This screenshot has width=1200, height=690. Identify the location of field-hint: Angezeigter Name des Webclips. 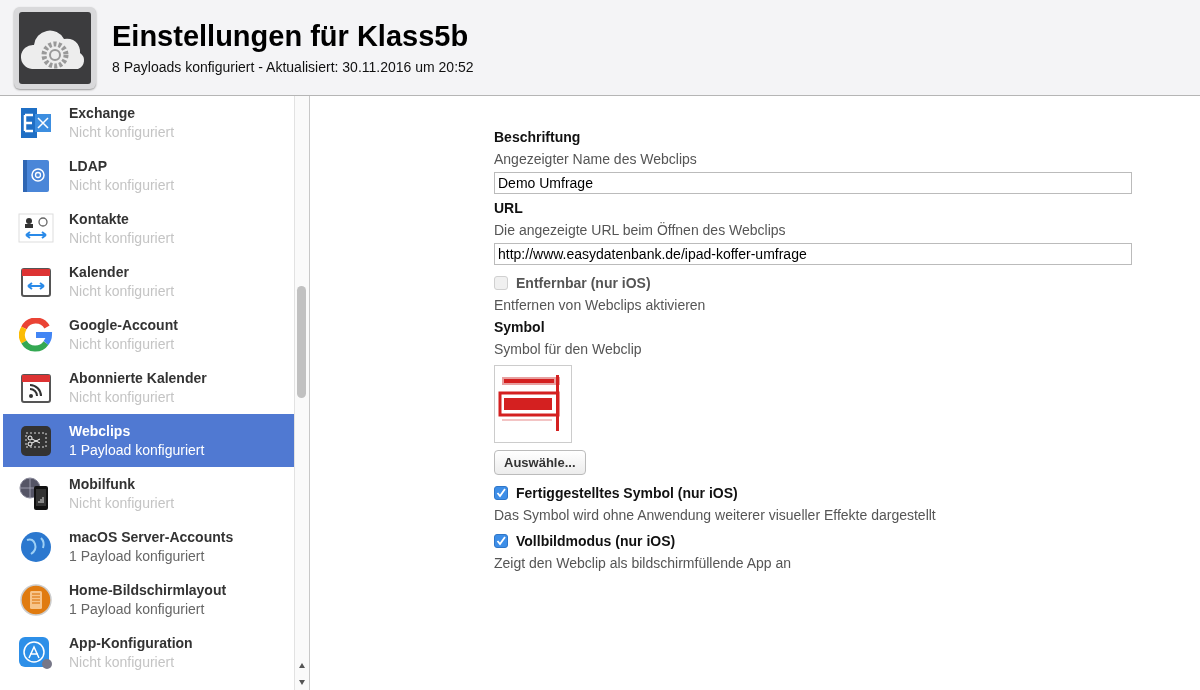
(596, 159).